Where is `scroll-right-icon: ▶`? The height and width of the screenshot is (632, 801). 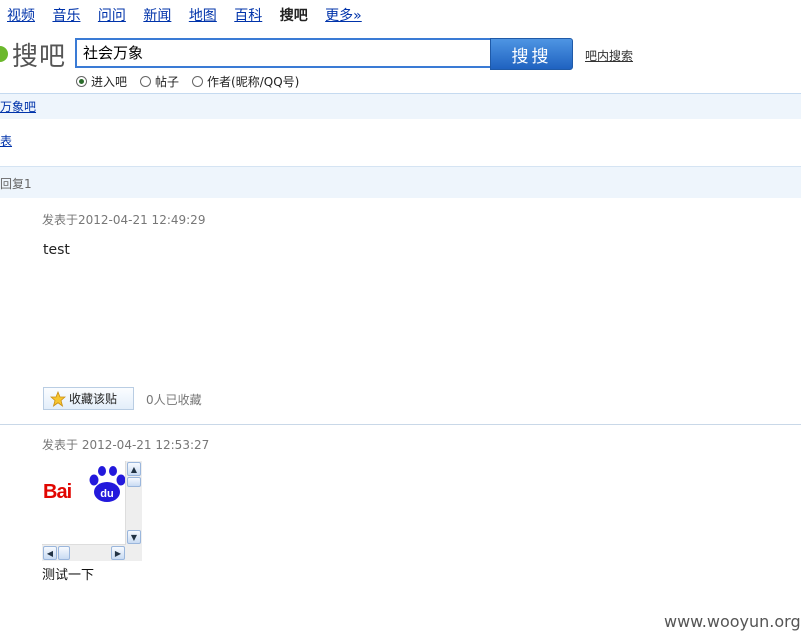
scroll-right-icon: ▶ is located at coordinates (118, 553).